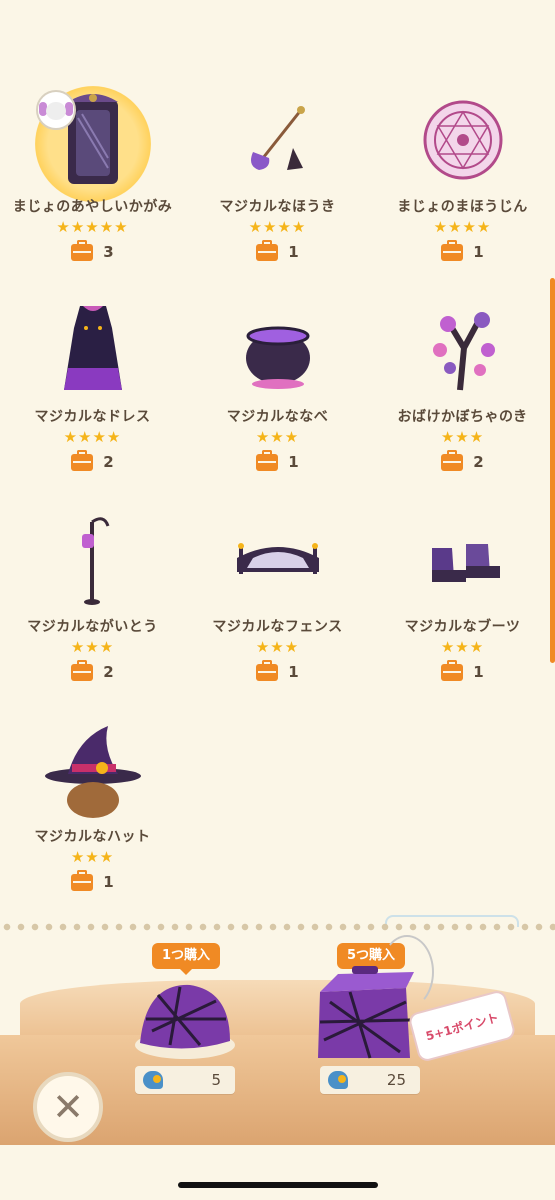  Describe the element at coordinates (216, 1080) in the screenshot. I see `price-value: 5` at that location.